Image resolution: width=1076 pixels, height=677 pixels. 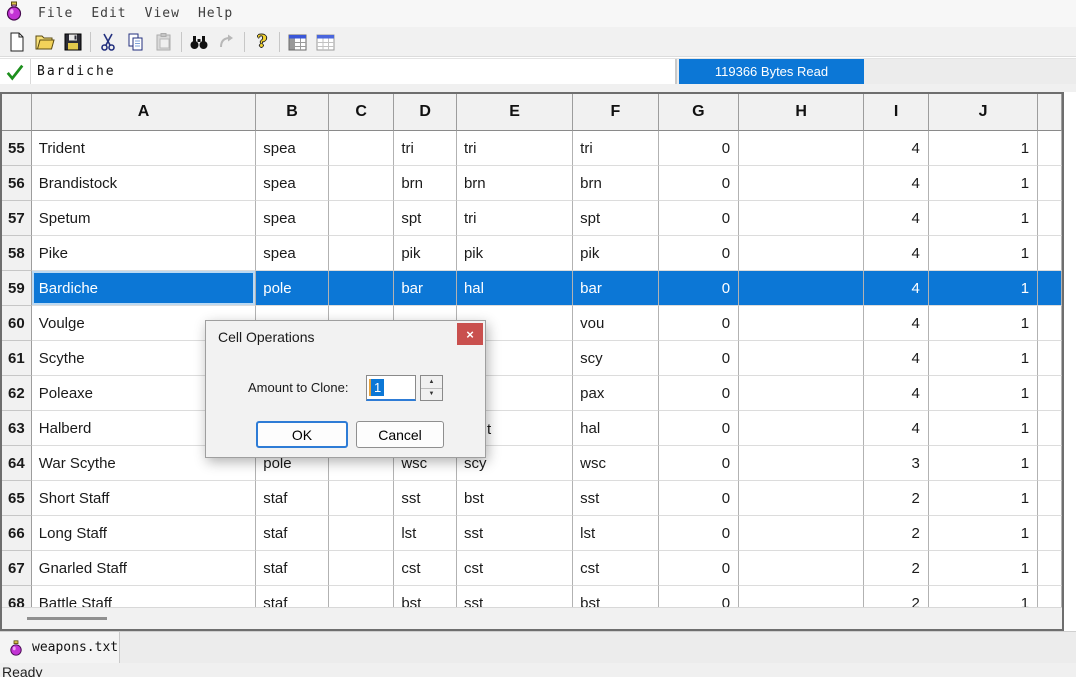 I want to click on menu-view: View, so click(x=165, y=13).